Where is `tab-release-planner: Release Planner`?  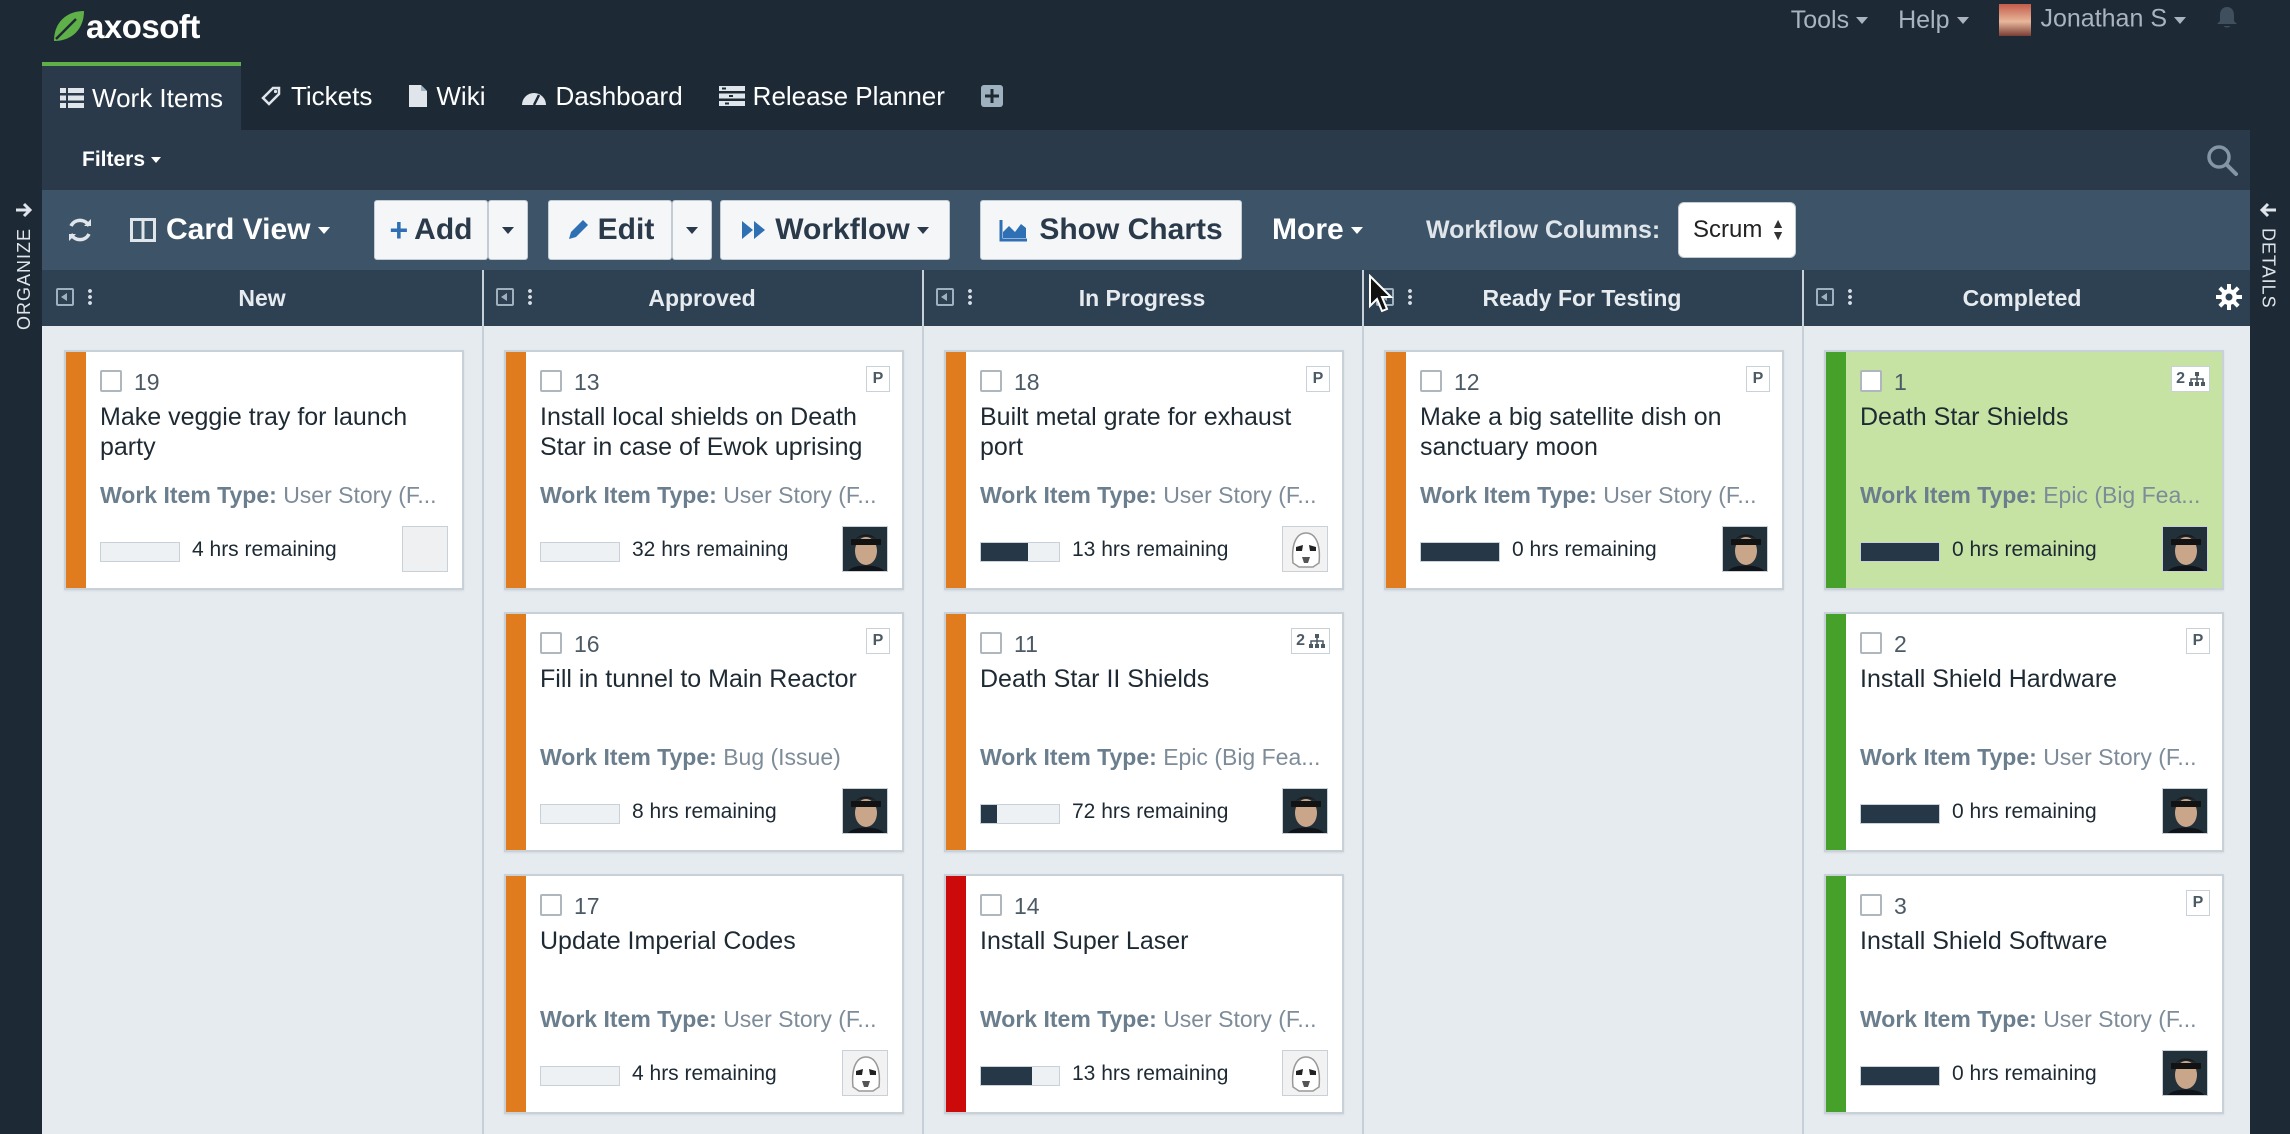
tab-release-planner: Release Planner is located at coordinates (832, 96).